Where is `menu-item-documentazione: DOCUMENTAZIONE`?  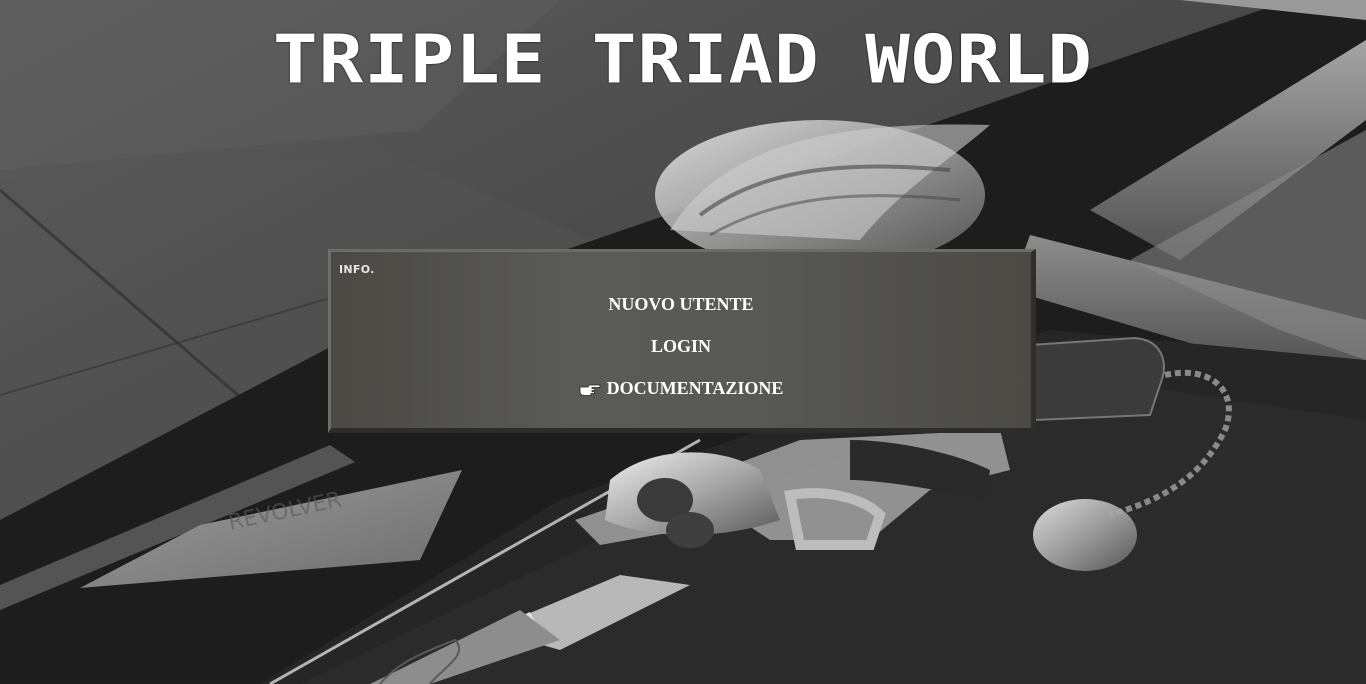
menu-item-documentazione: DOCUMENTAZIONE is located at coordinates (681, 395).